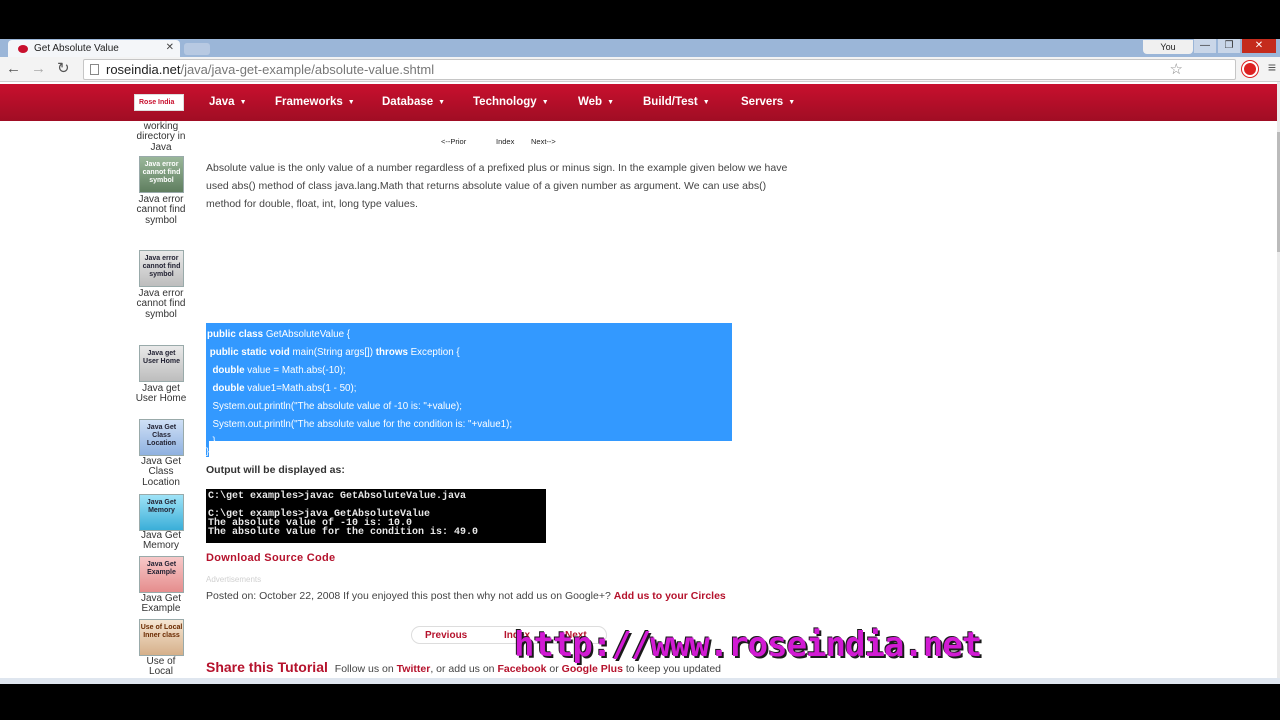 The width and height of the screenshot is (1280, 720). I want to click on site-logo: Rose India, so click(159, 102).